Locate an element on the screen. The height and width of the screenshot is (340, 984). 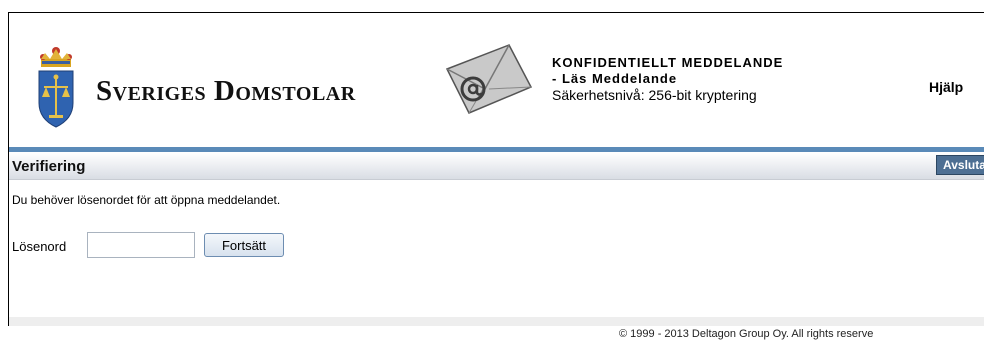
header-divider is located at coordinates (496, 149).